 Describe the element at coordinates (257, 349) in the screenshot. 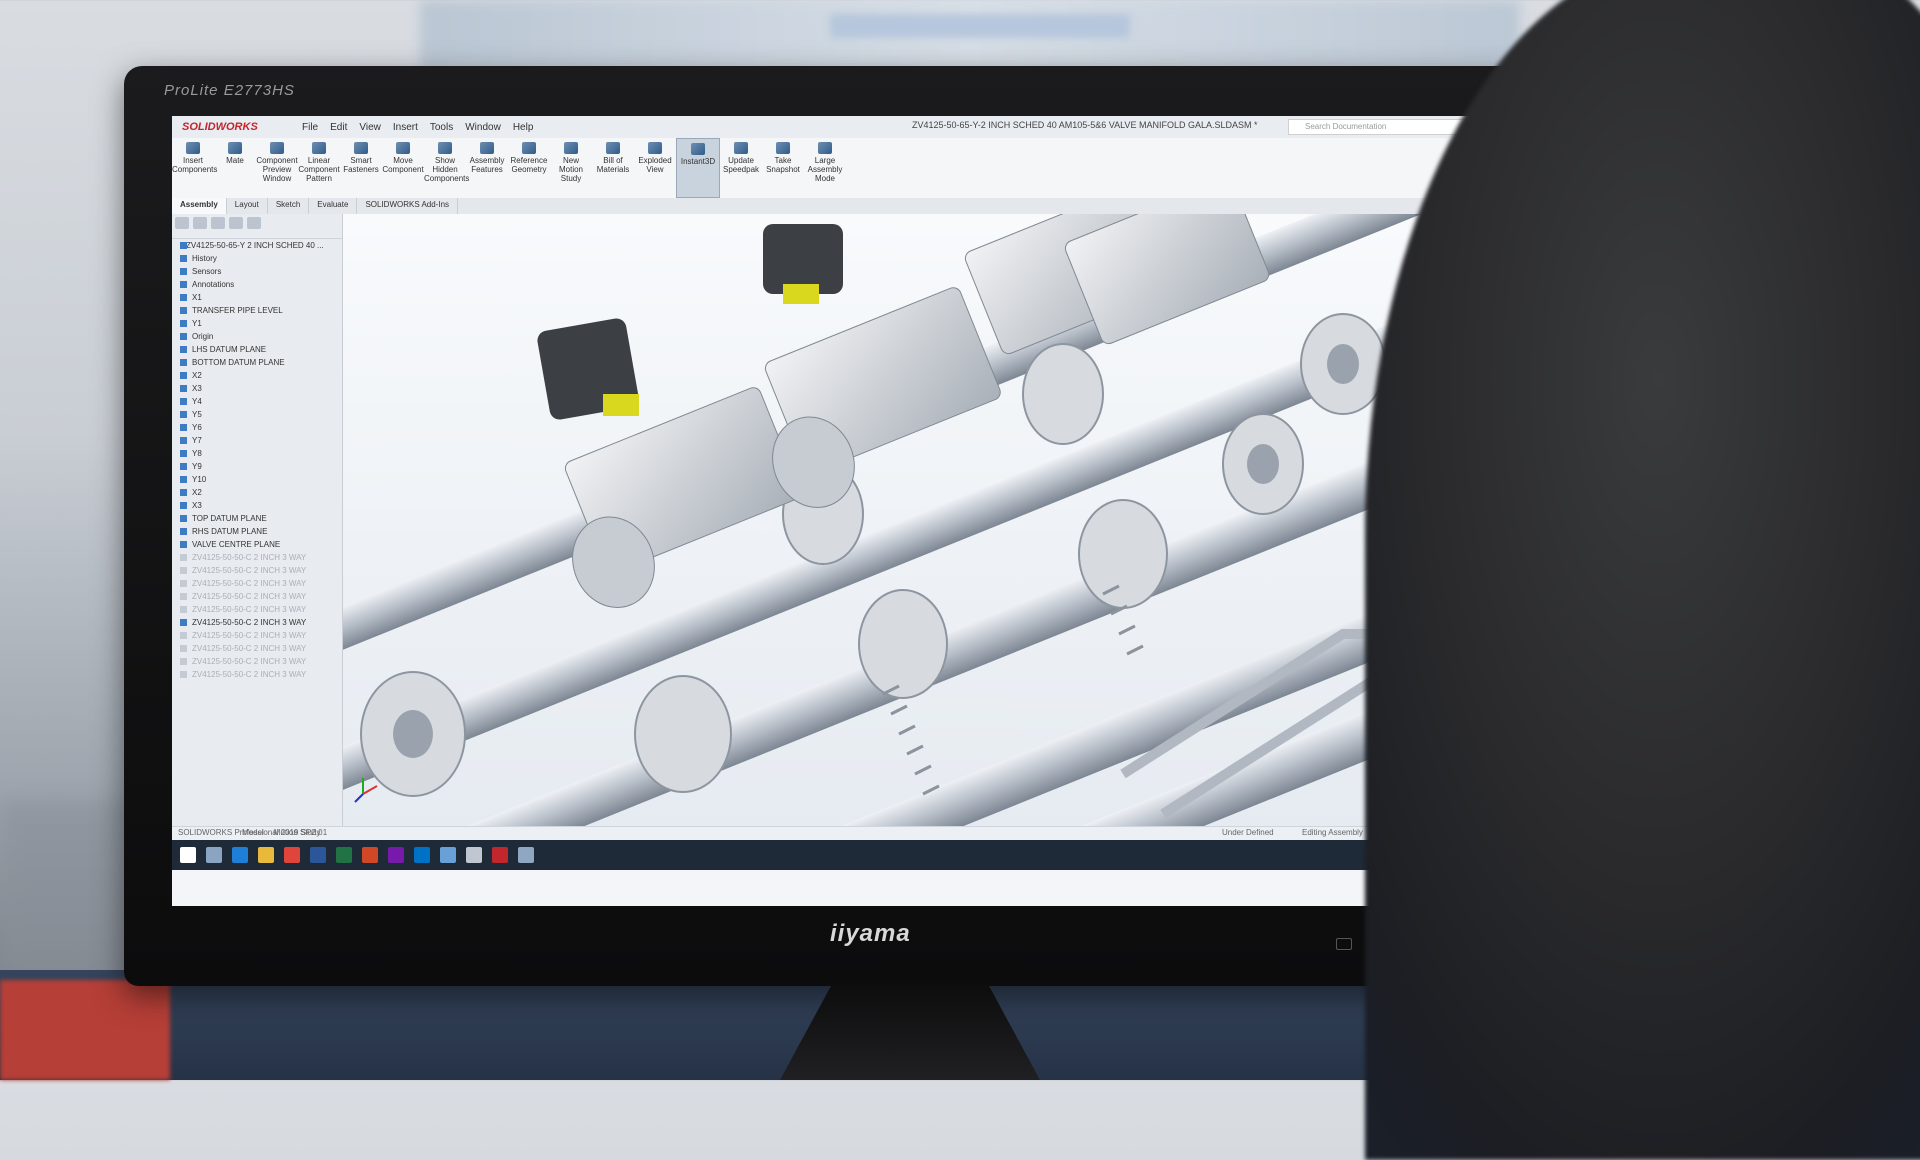

I see `tree-item: LHS DATUM PLANE` at that location.